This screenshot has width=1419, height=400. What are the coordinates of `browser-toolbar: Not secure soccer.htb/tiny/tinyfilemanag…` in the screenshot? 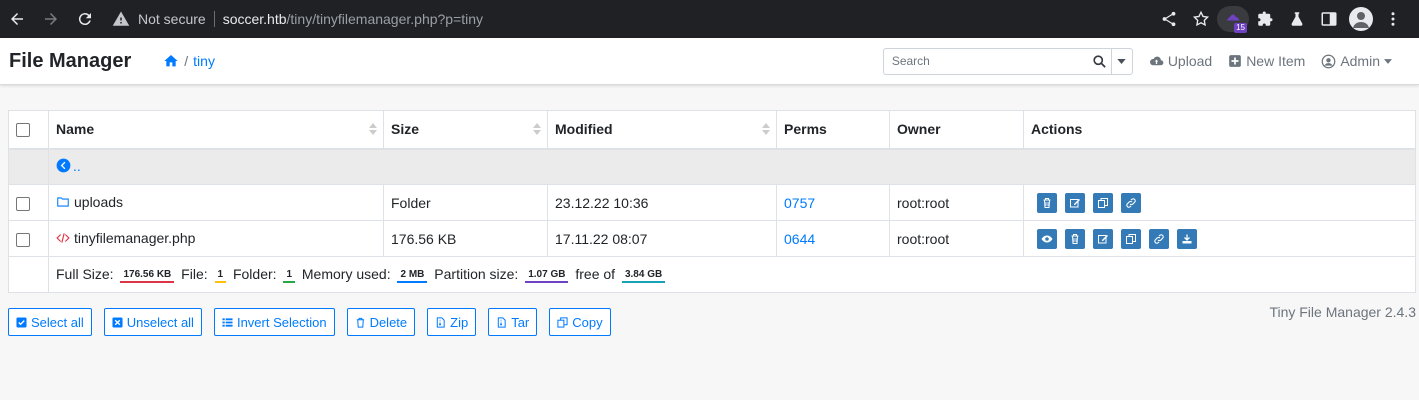 It's located at (709, 19).